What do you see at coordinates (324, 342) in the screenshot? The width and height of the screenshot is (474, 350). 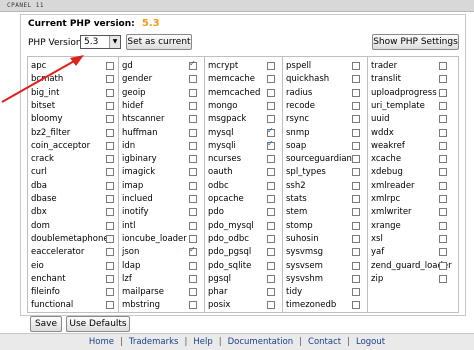 I see `footer-link-contact: Contact` at bounding box center [324, 342].